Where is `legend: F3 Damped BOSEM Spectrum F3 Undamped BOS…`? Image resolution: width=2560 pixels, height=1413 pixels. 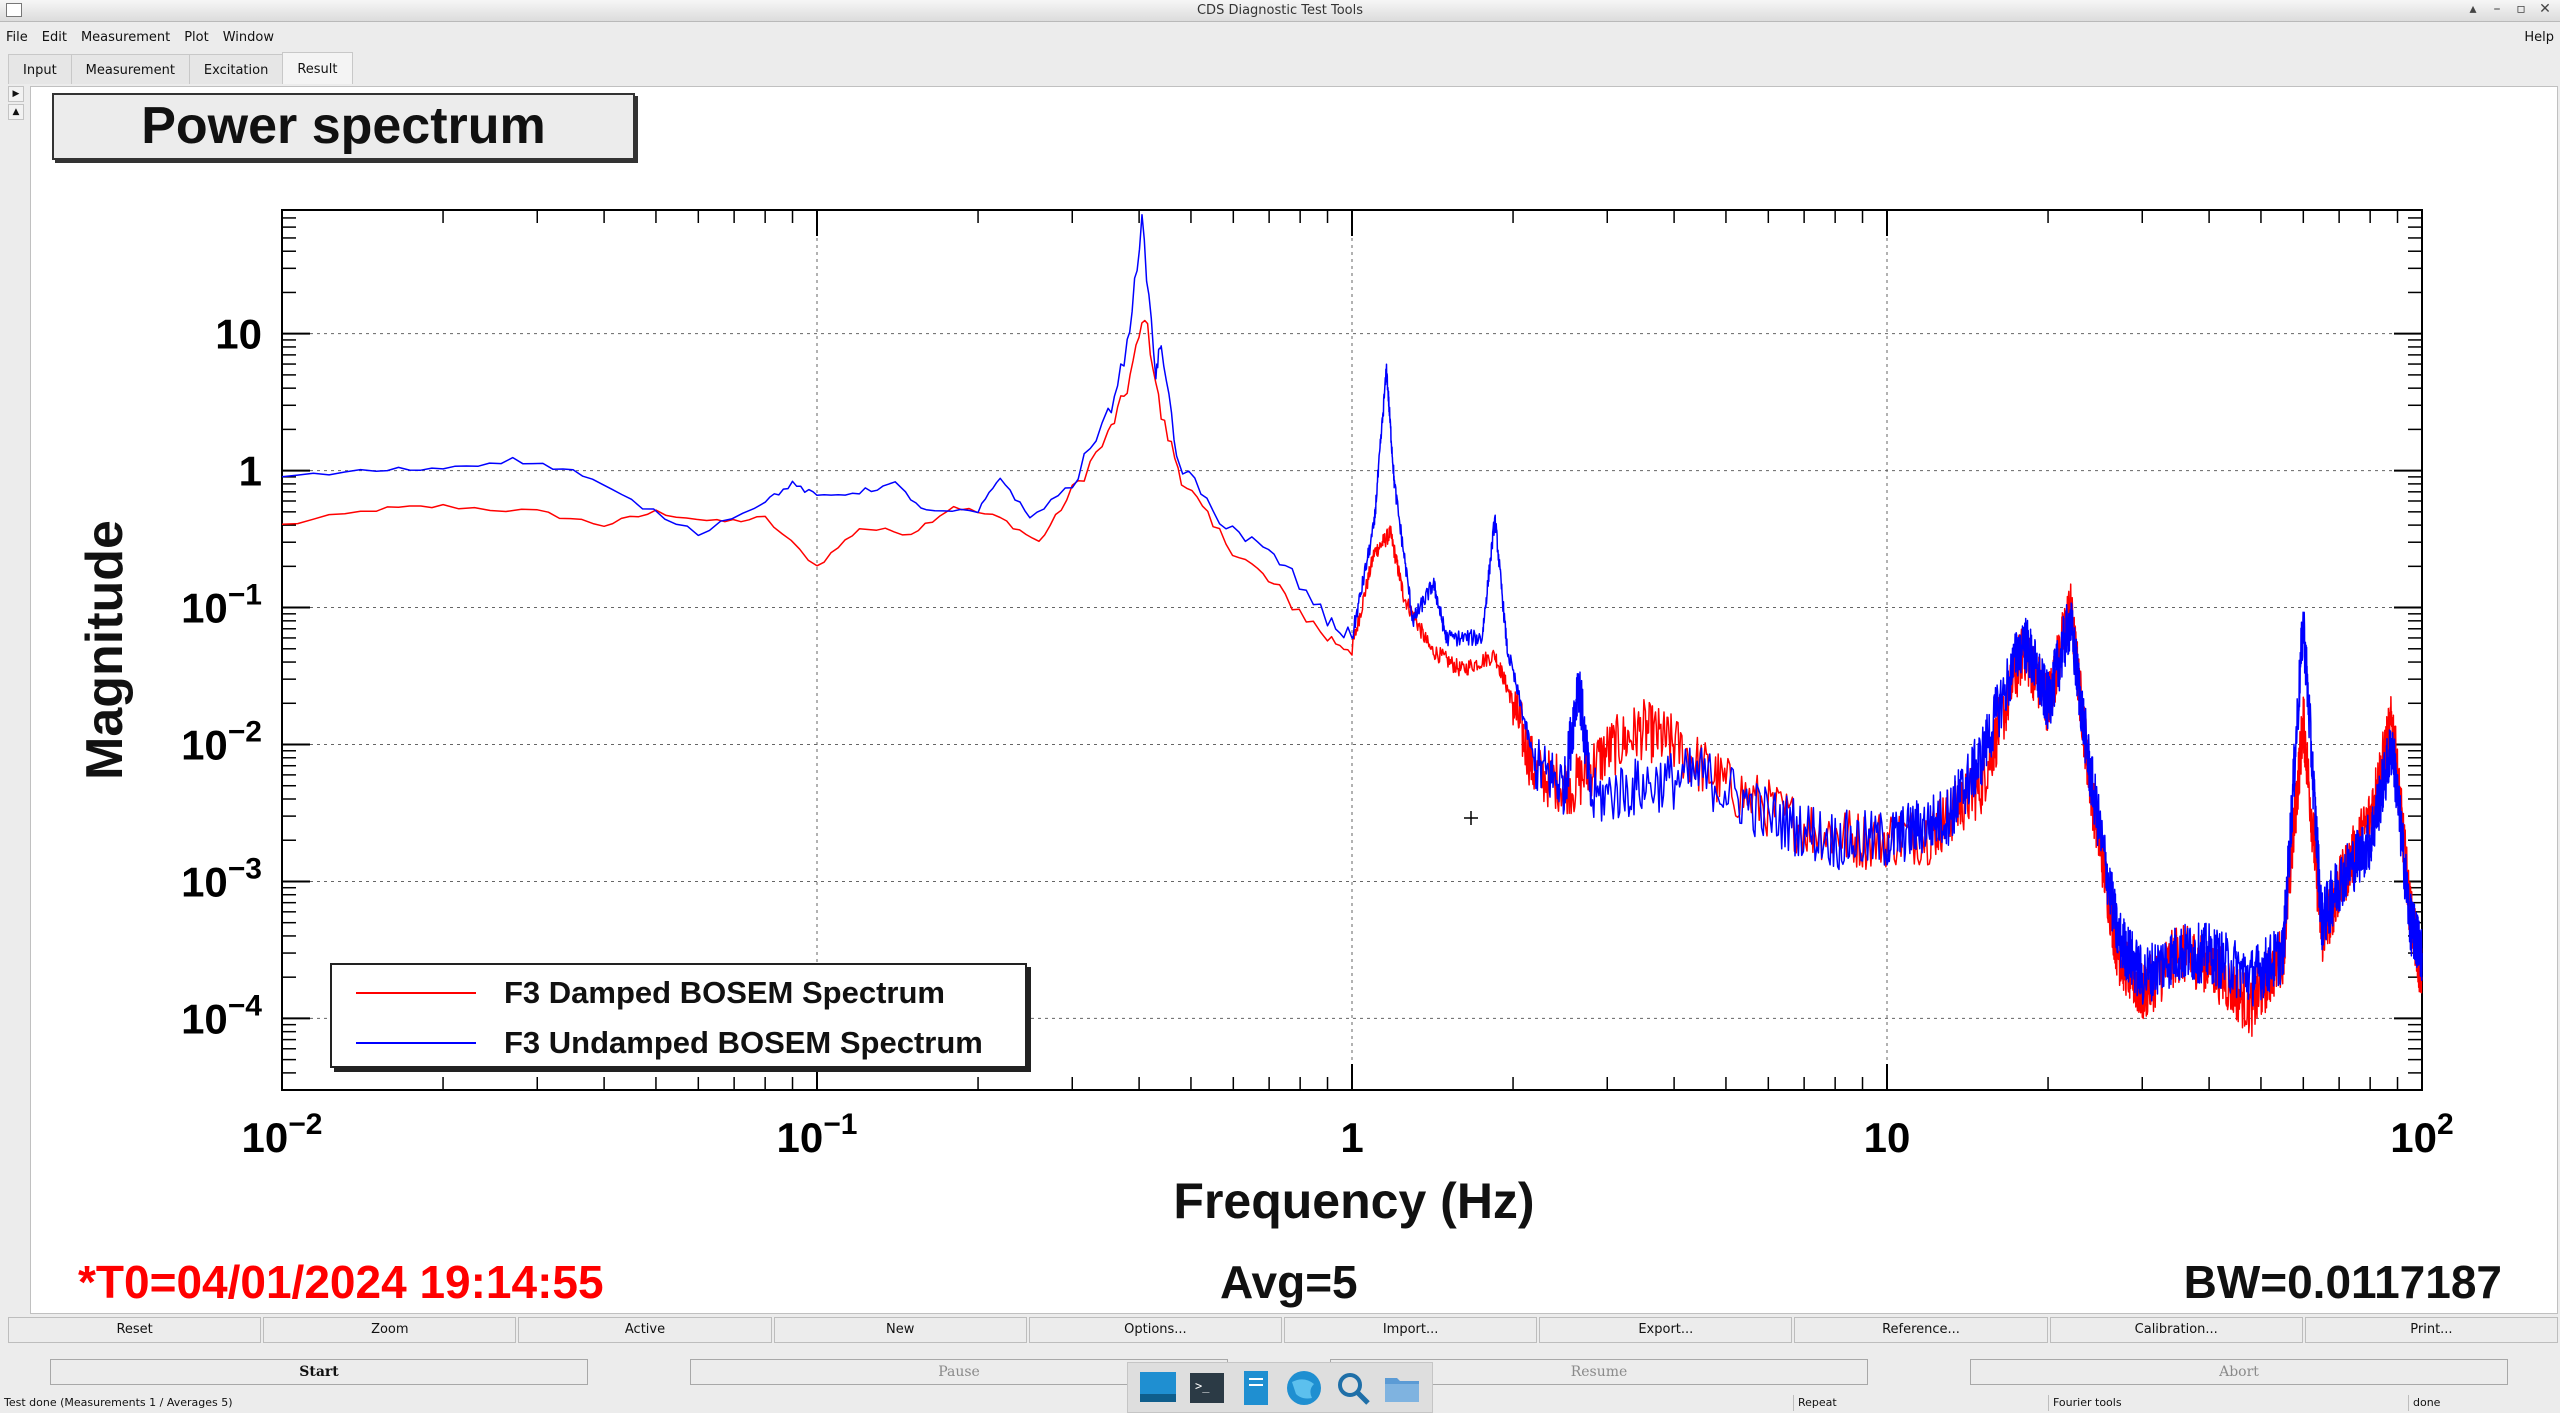
legend: F3 Damped BOSEM Spectrum F3 Undamped BOS… is located at coordinates (678, 1015).